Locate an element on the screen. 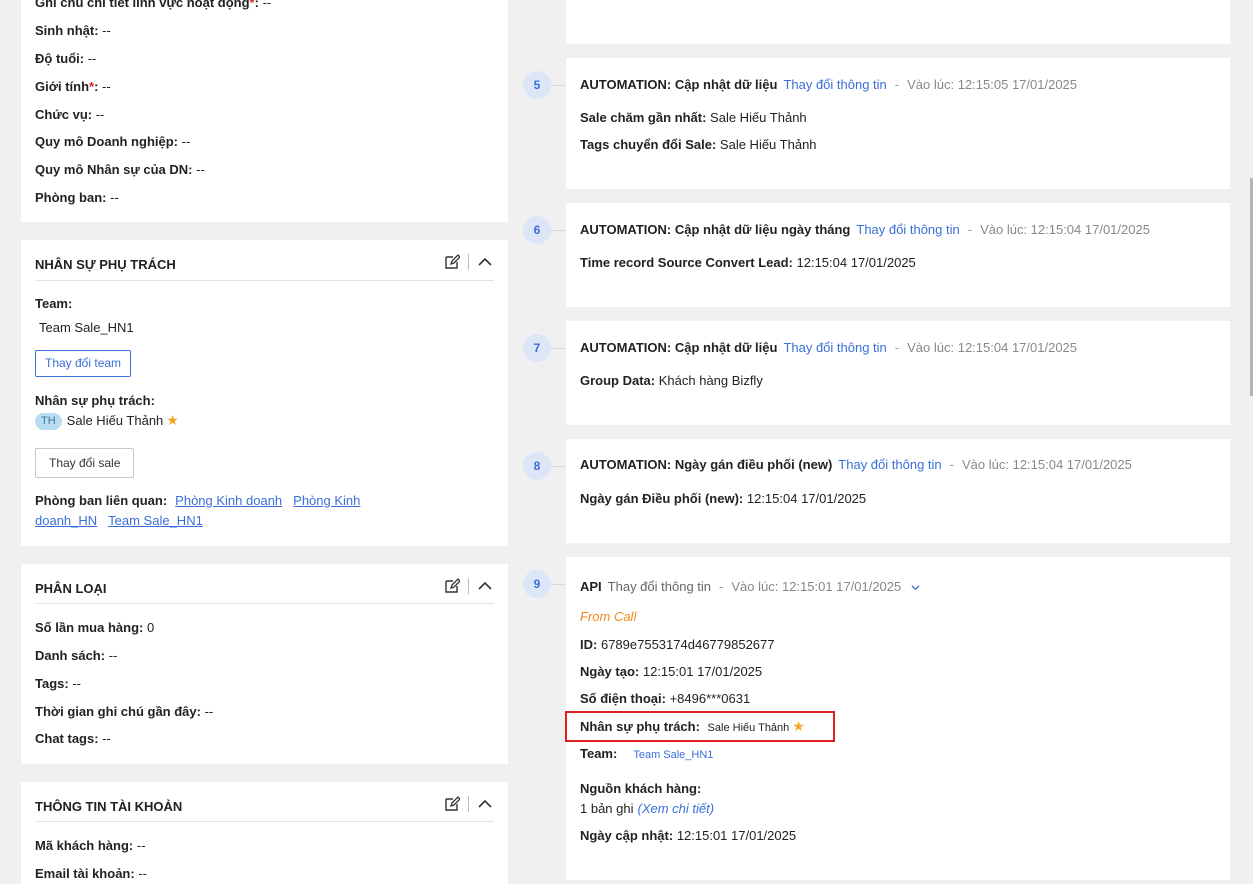 The image size is (1253, 884). see-detail-link: (Xem chi tiết) is located at coordinates (676, 808).